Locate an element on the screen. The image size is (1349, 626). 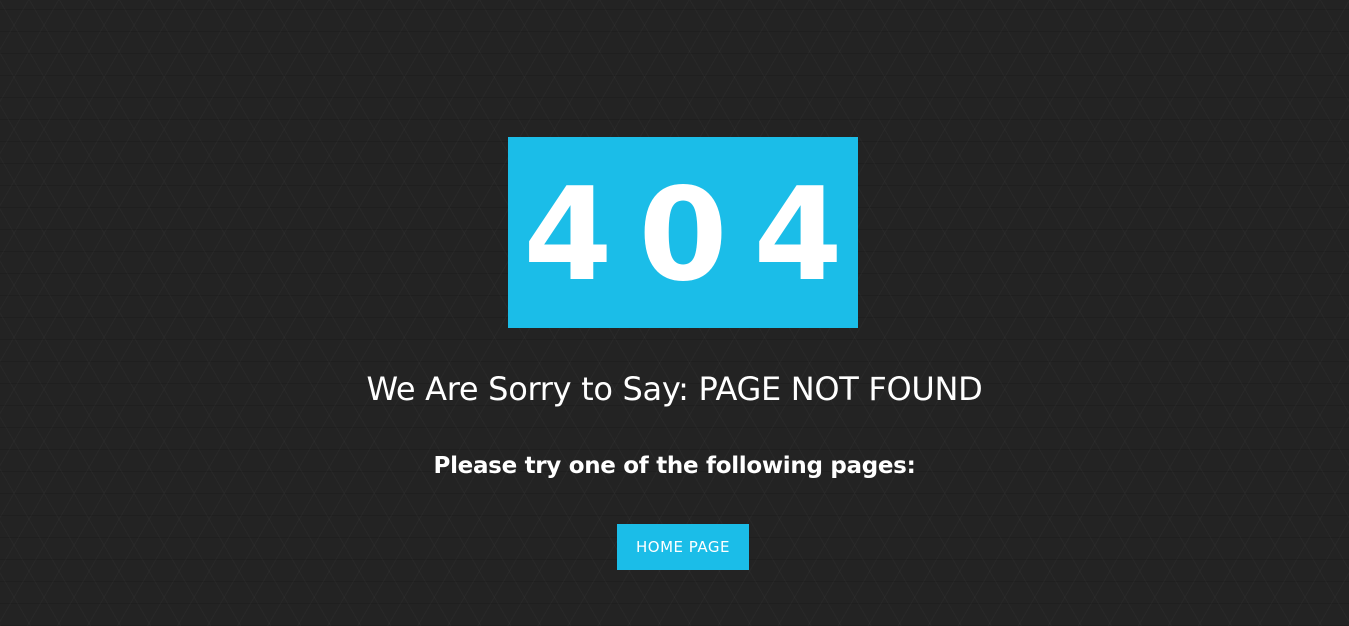
home-page-button: HOME PAGE is located at coordinates (683, 547).